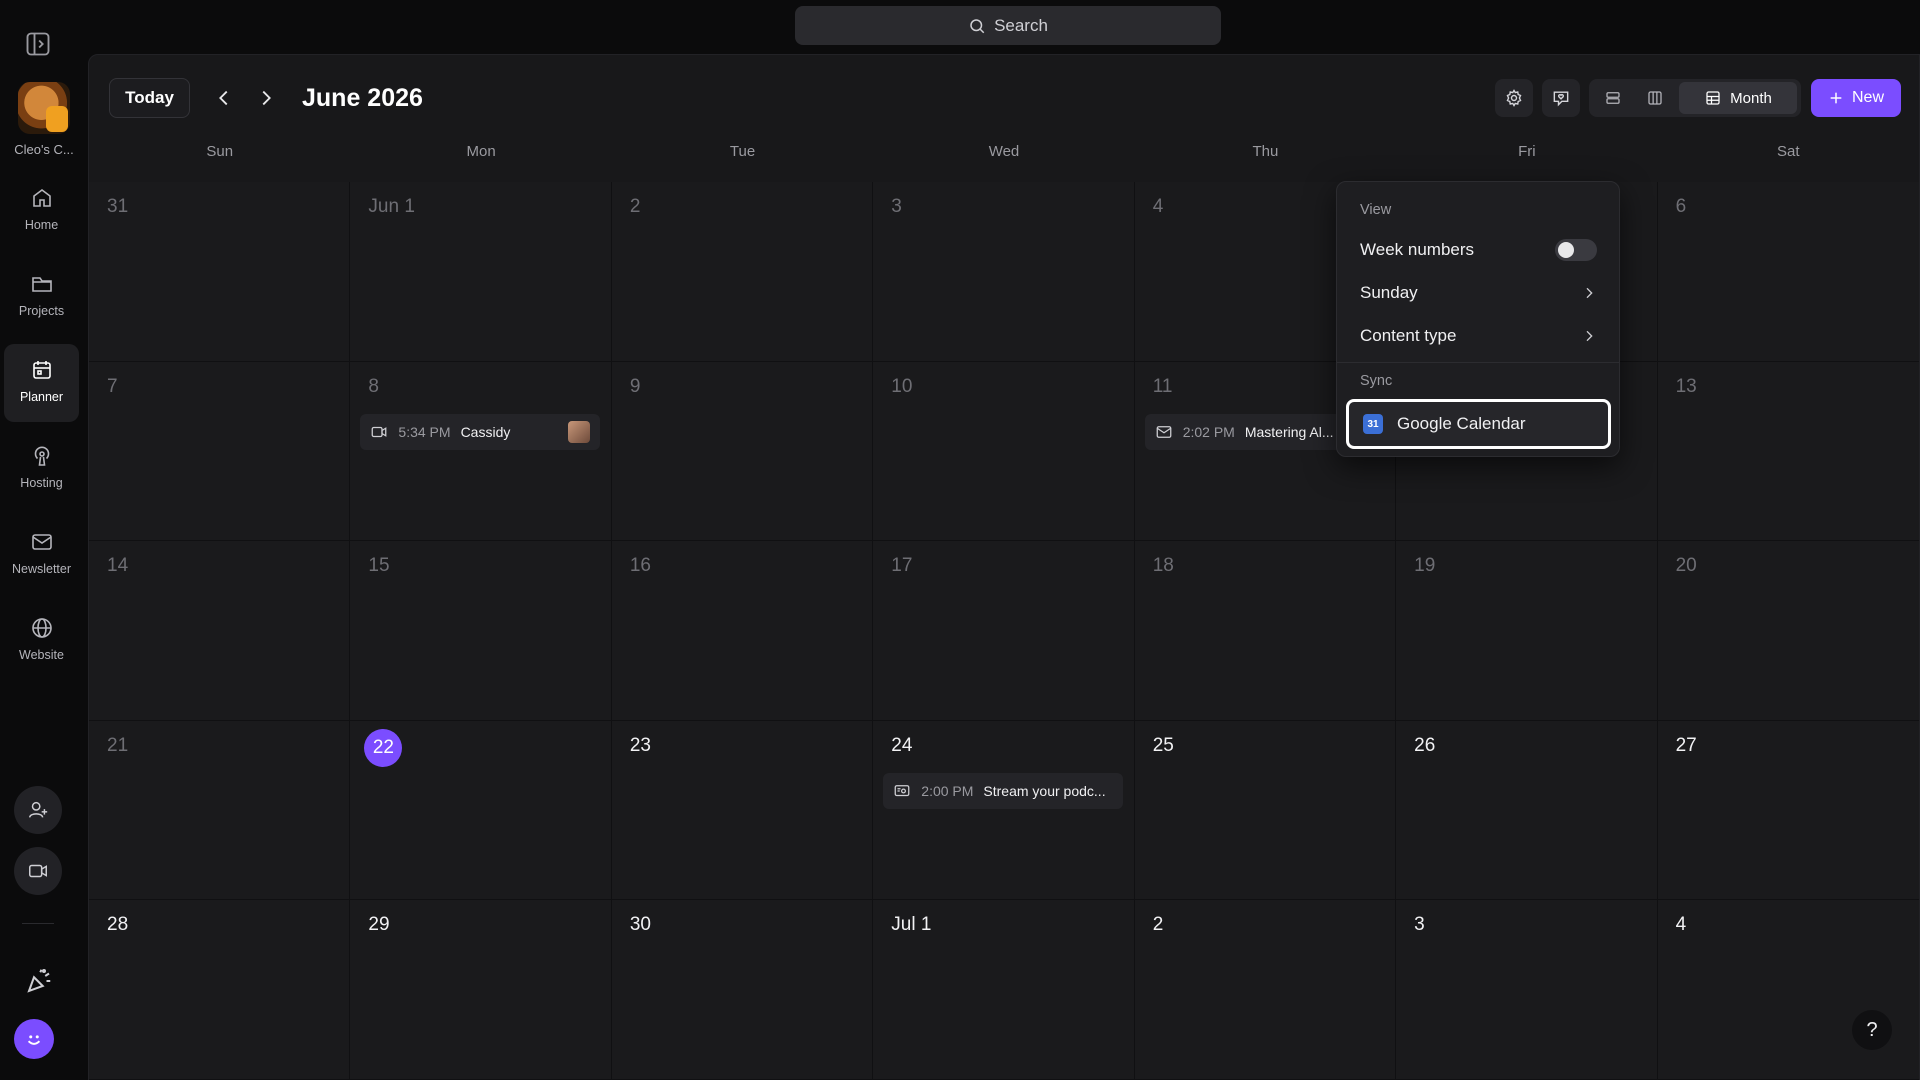 Image resolution: width=1920 pixels, height=1080 pixels. What do you see at coordinates (1788, 990) in the screenshot?
I see `day-cell: 4` at bounding box center [1788, 990].